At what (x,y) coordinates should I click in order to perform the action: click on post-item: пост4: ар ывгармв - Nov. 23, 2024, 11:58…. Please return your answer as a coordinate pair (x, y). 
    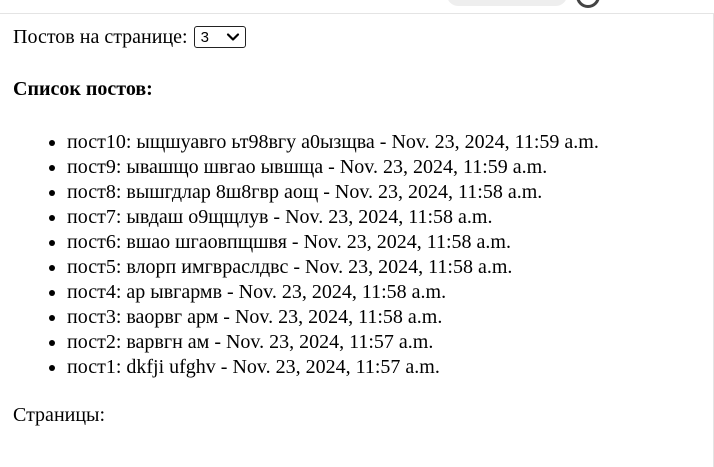
    Looking at the image, I should click on (333, 292).